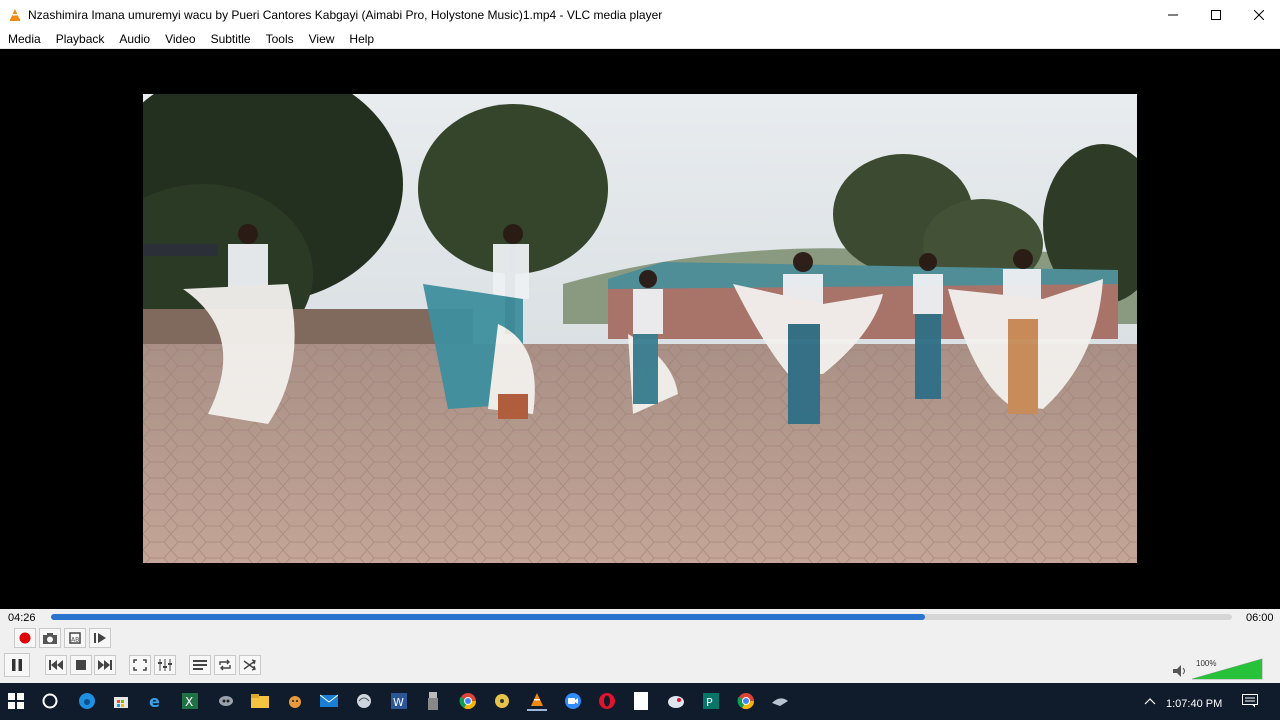  I want to click on snapshot-button, so click(50, 638).